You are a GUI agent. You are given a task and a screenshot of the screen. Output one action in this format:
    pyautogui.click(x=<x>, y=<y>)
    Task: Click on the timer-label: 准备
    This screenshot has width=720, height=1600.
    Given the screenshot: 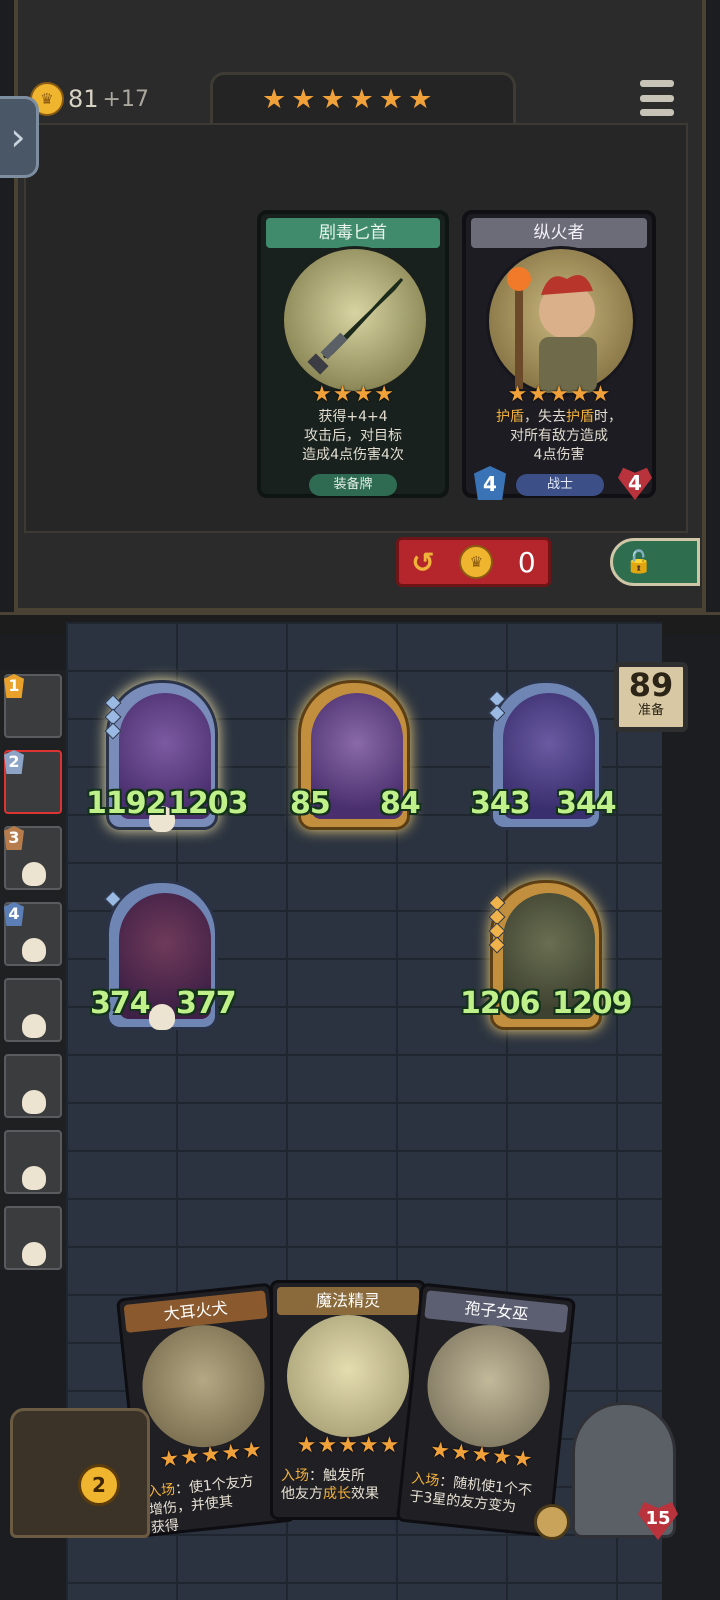 What is the action you would take?
    pyautogui.click(x=650, y=710)
    